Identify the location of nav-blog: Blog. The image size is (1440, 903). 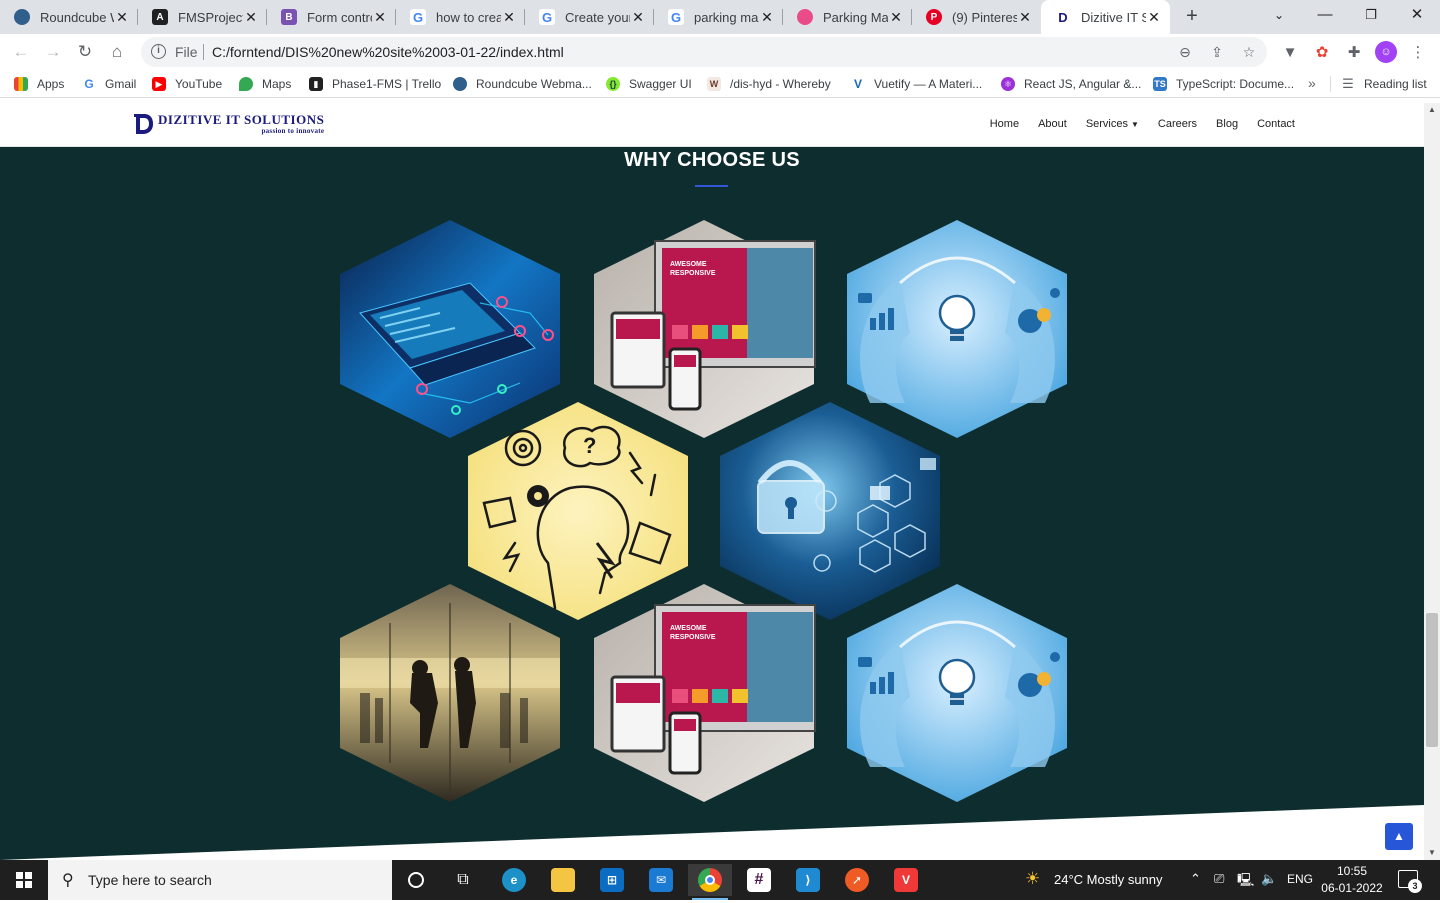
(1227, 124).